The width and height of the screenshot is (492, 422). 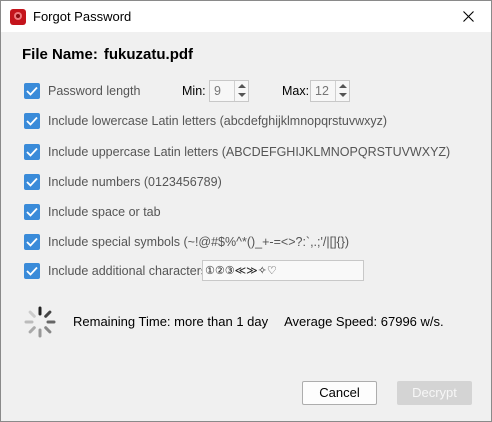 I want to click on average-speed-value: 67996 w/s., so click(x=412, y=321).